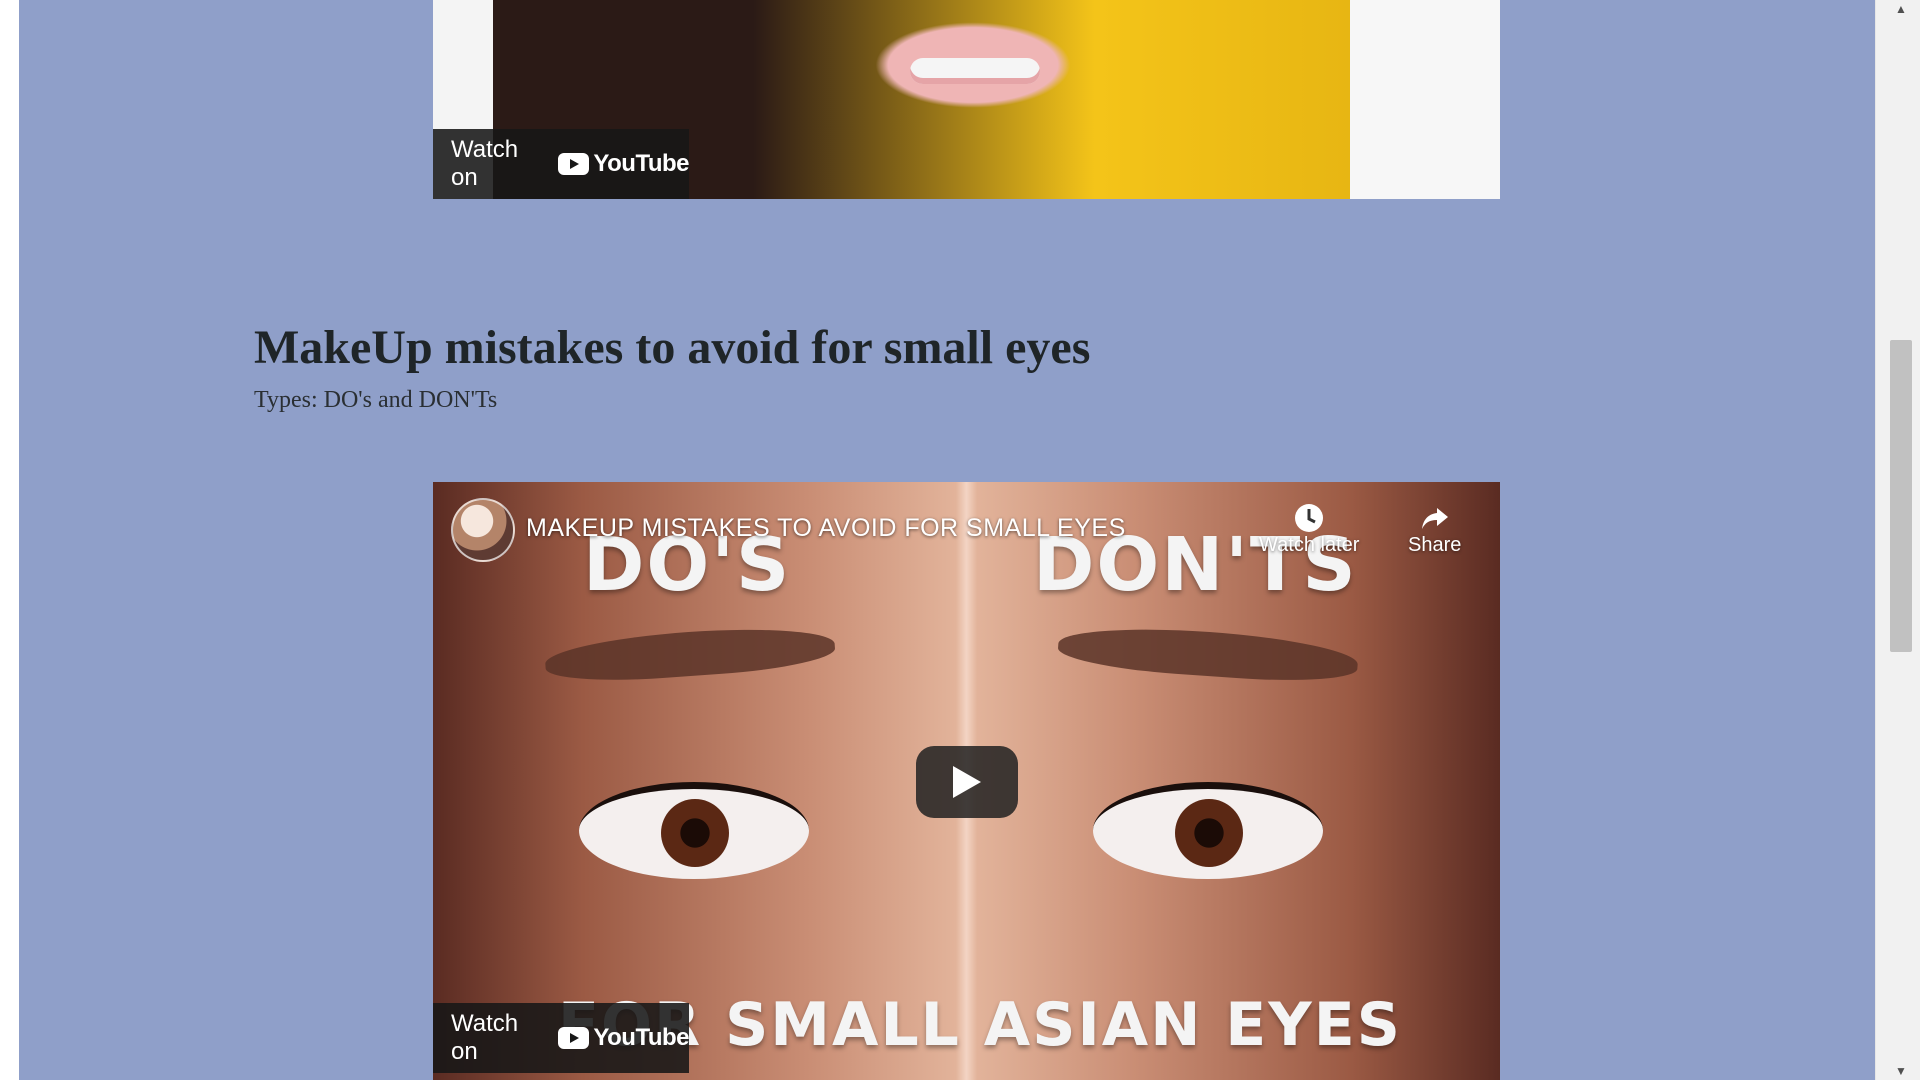 Image resolution: width=1920 pixels, height=1080 pixels. I want to click on thumbnail-left-brow, so click(690, 654).